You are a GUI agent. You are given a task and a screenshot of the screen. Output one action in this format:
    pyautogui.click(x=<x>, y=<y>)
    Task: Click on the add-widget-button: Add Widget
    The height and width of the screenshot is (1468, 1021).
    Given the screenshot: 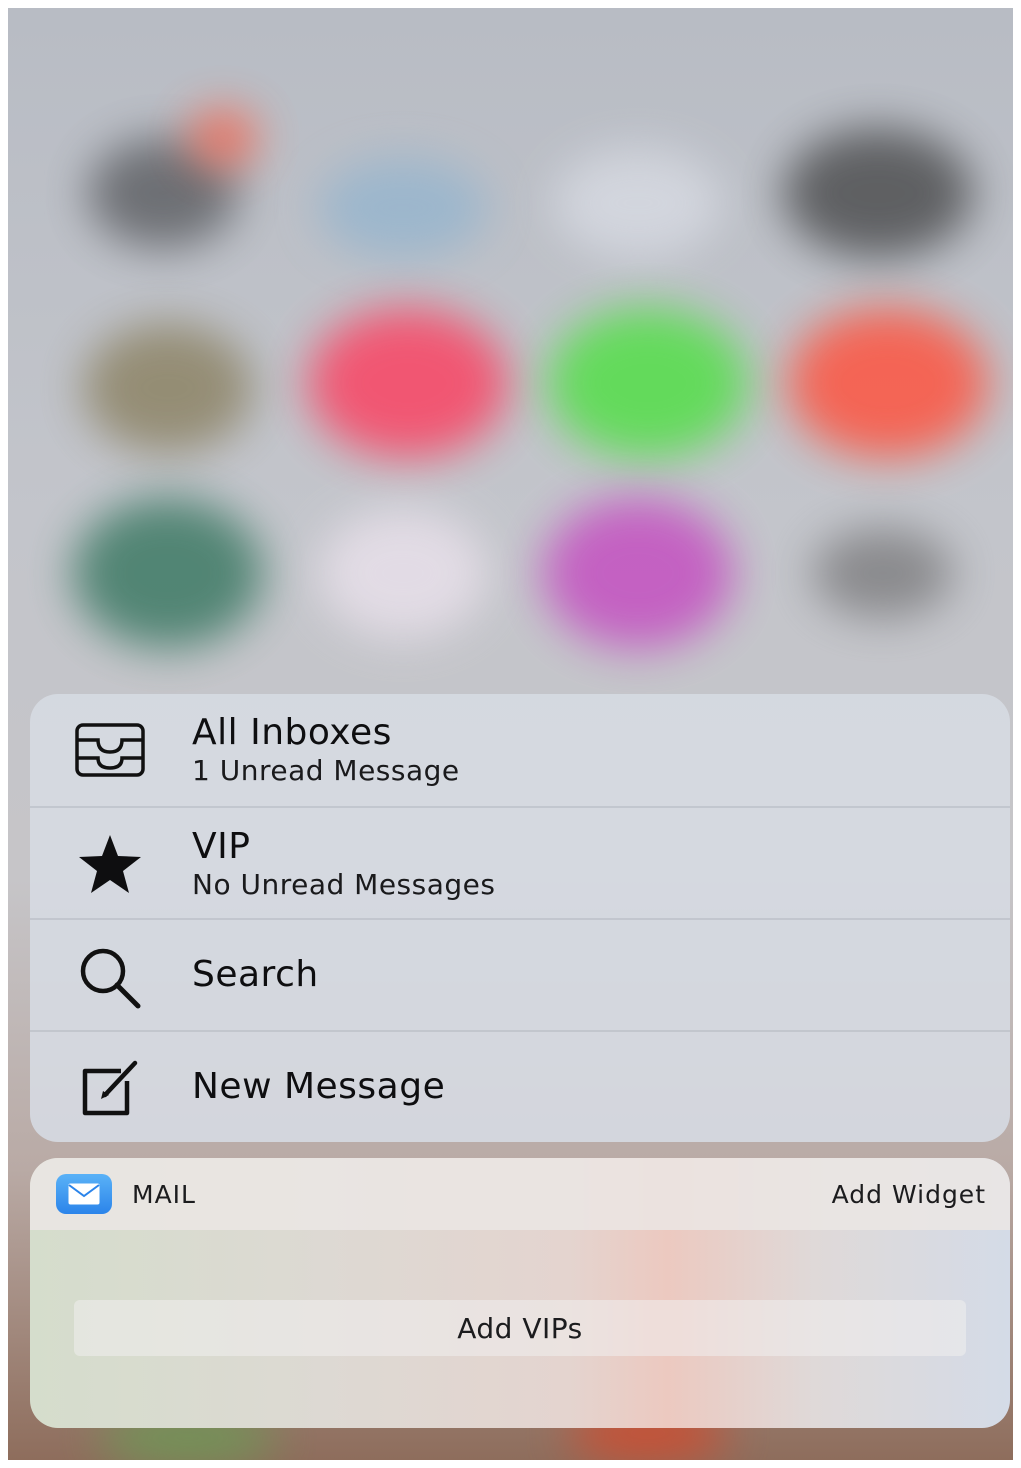 What is the action you would take?
    pyautogui.click(x=909, y=1194)
    